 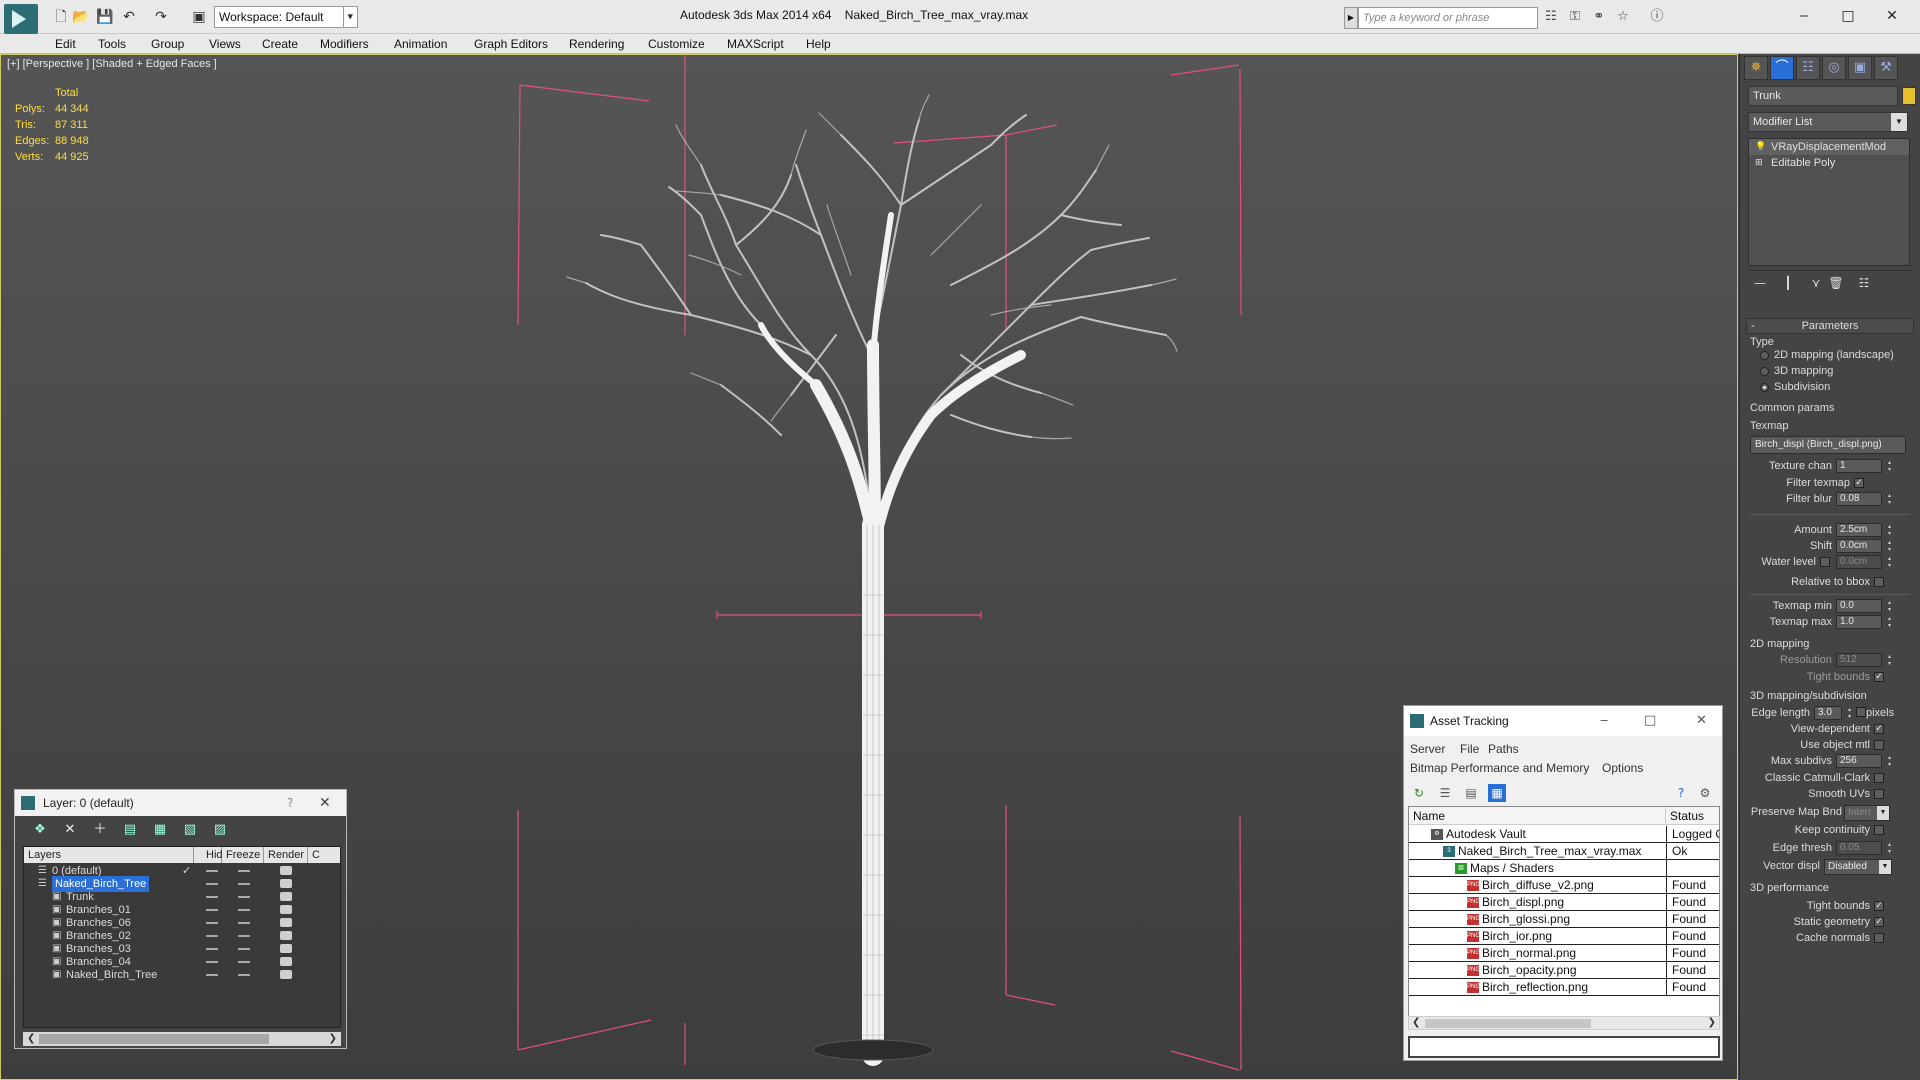 What do you see at coordinates (1823, 96) in the screenshot?
I see `object-name-field: Trunk` at bounding box center [1823, 96].